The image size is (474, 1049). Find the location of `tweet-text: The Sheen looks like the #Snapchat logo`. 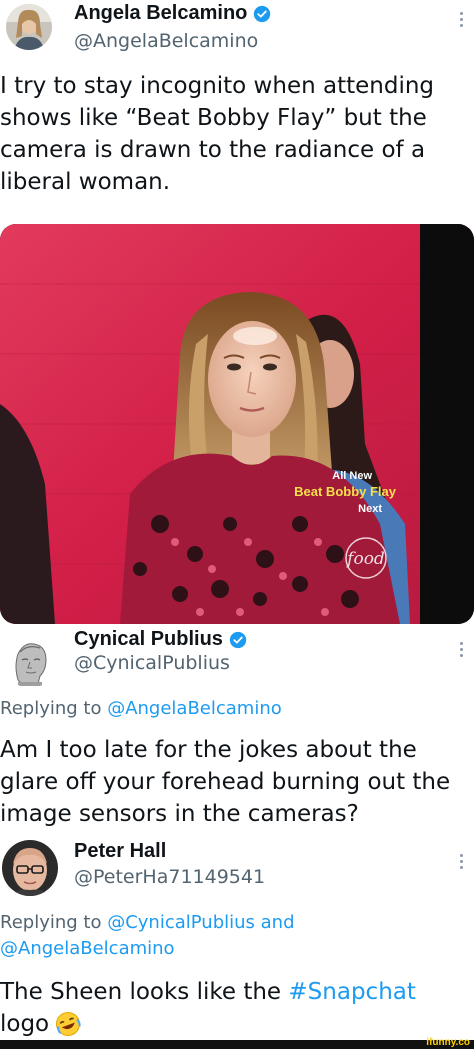

tweet-text: The Sheen looks like the #Snapchat logo is located at coordinates (208, 1008).